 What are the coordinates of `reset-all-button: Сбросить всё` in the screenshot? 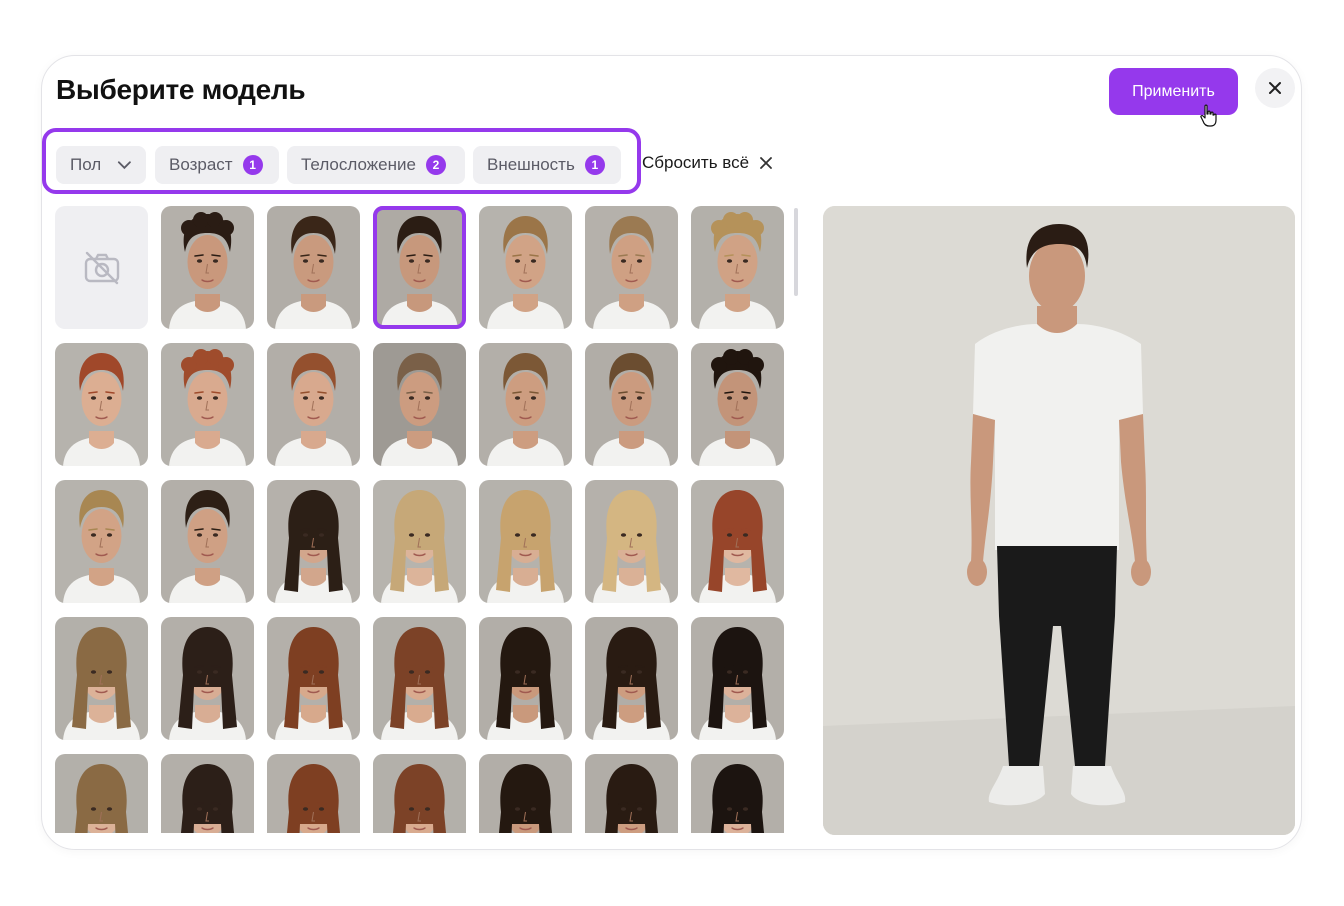 It's located at (707, 163).